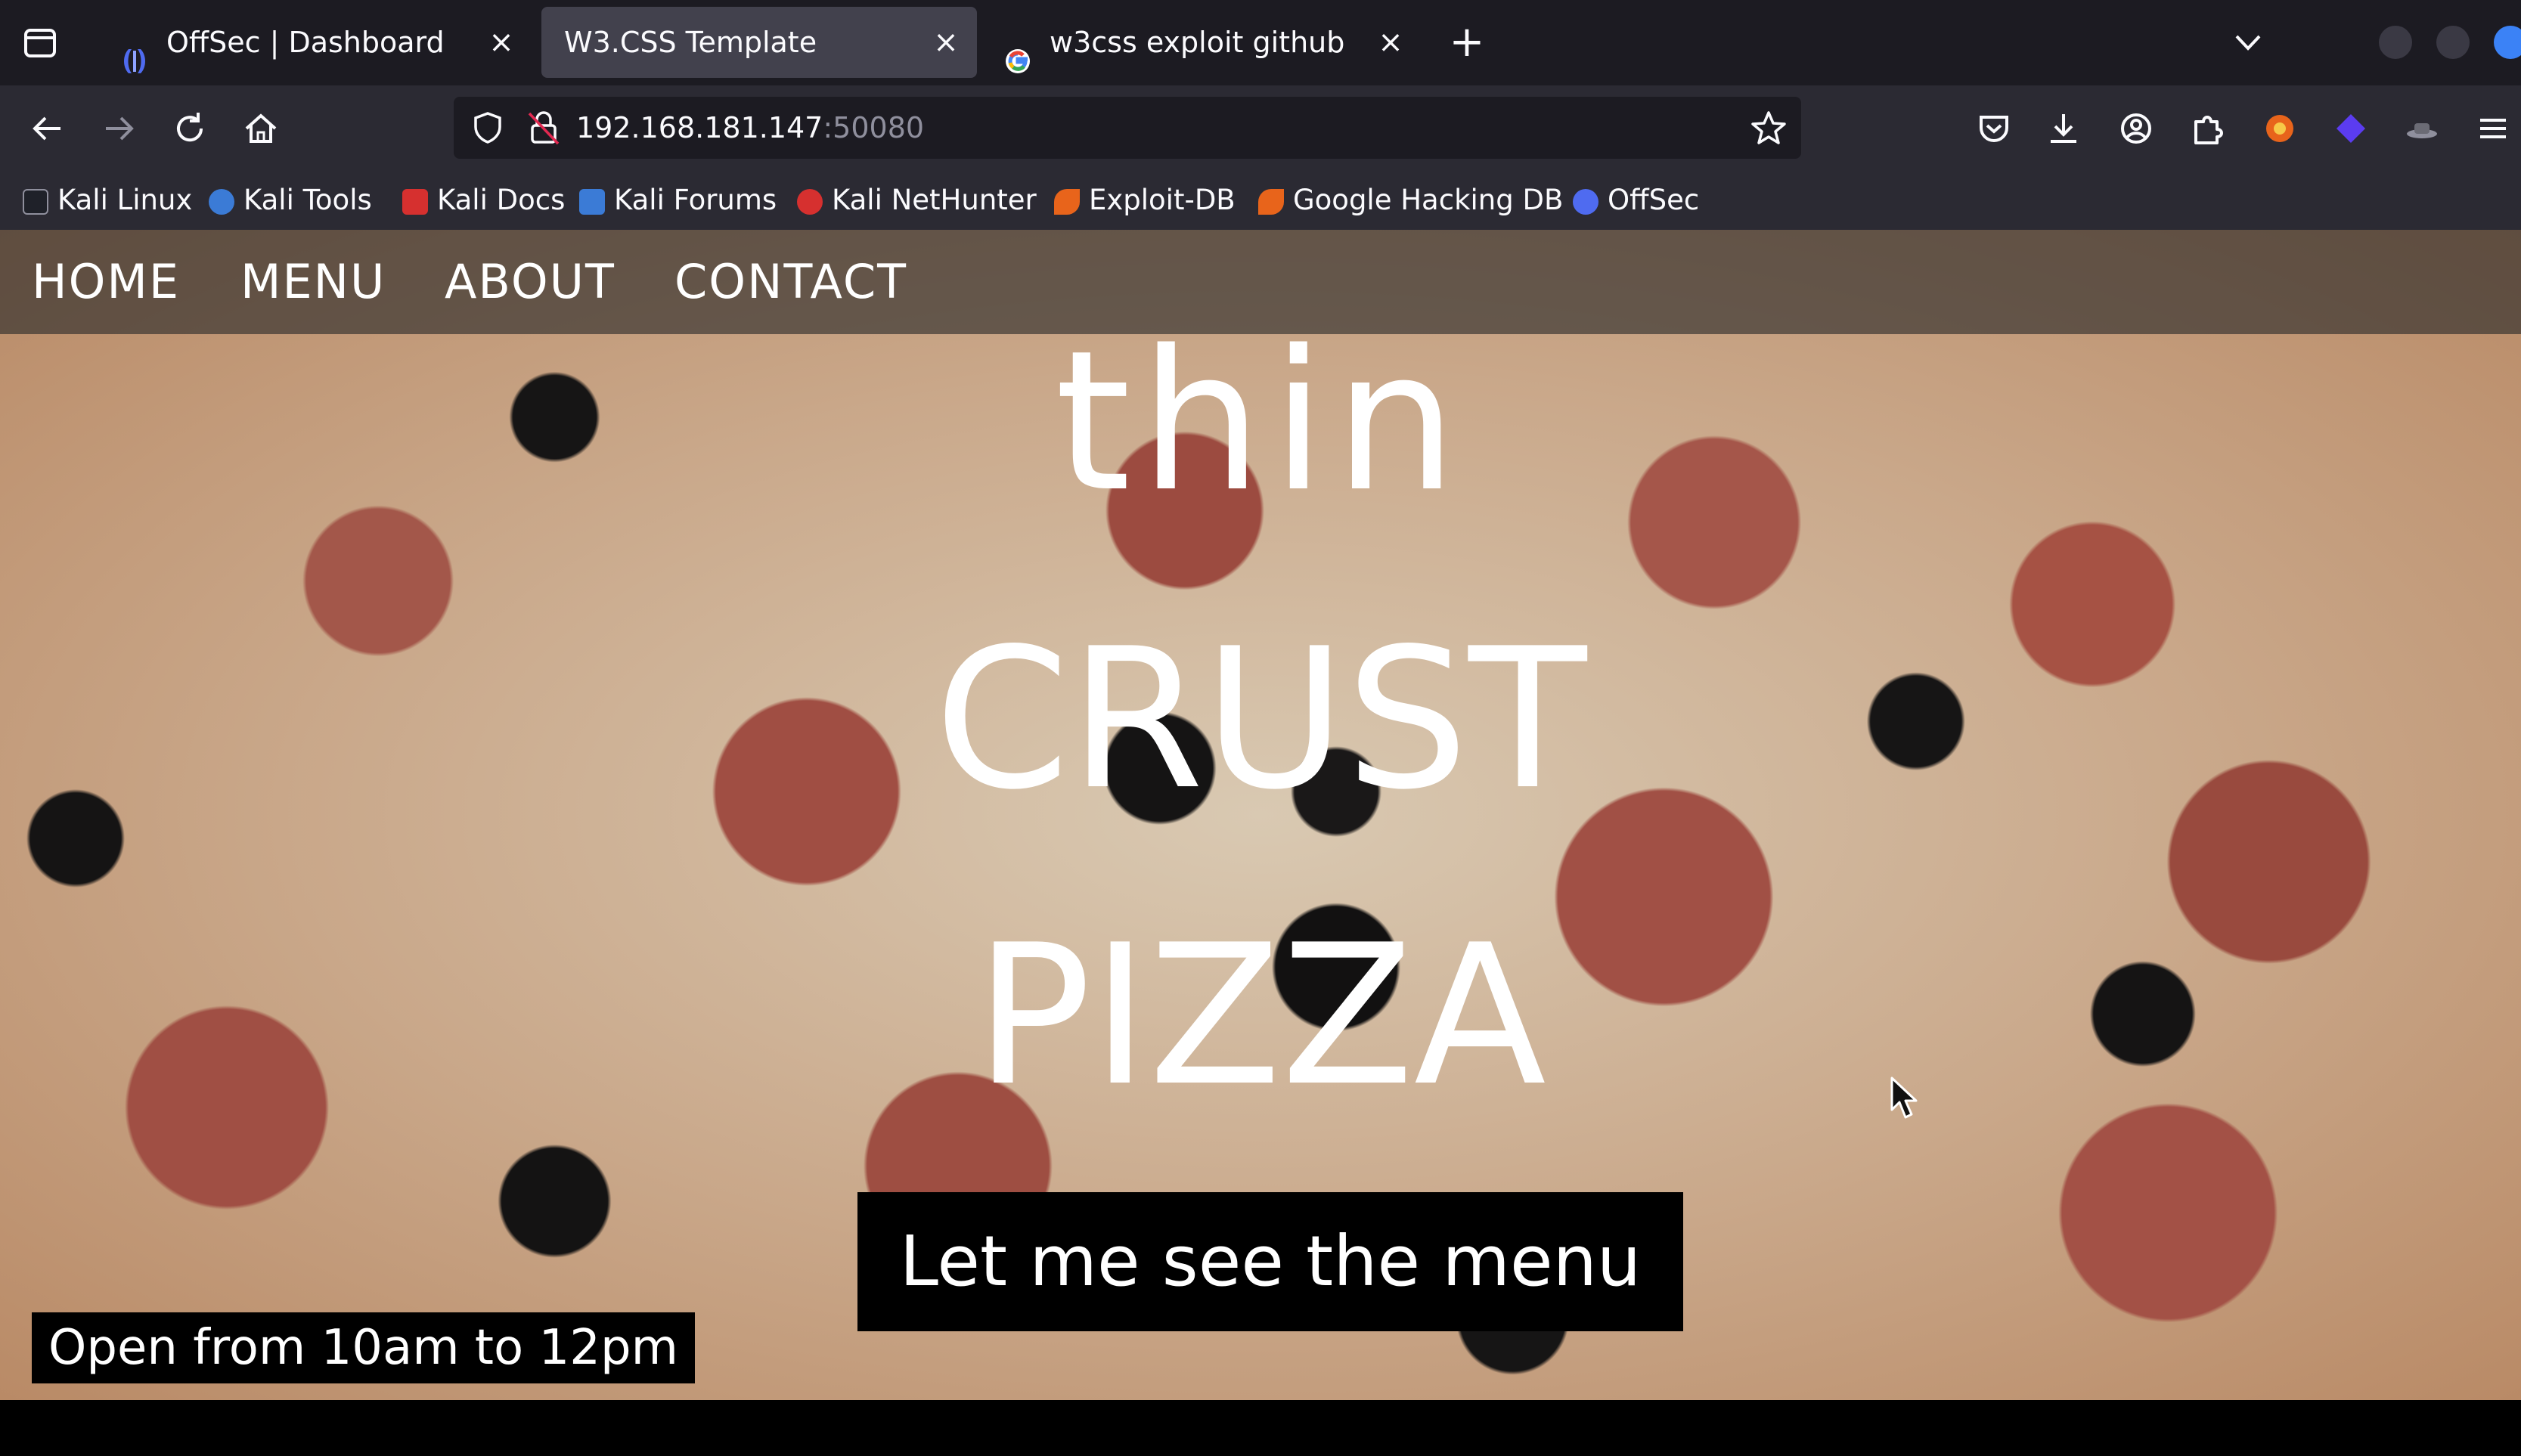  What do you see at coordinates (1467, 42) in the screenshot?
I see `new-tab-button: +` at bounding box center [1467, 42].